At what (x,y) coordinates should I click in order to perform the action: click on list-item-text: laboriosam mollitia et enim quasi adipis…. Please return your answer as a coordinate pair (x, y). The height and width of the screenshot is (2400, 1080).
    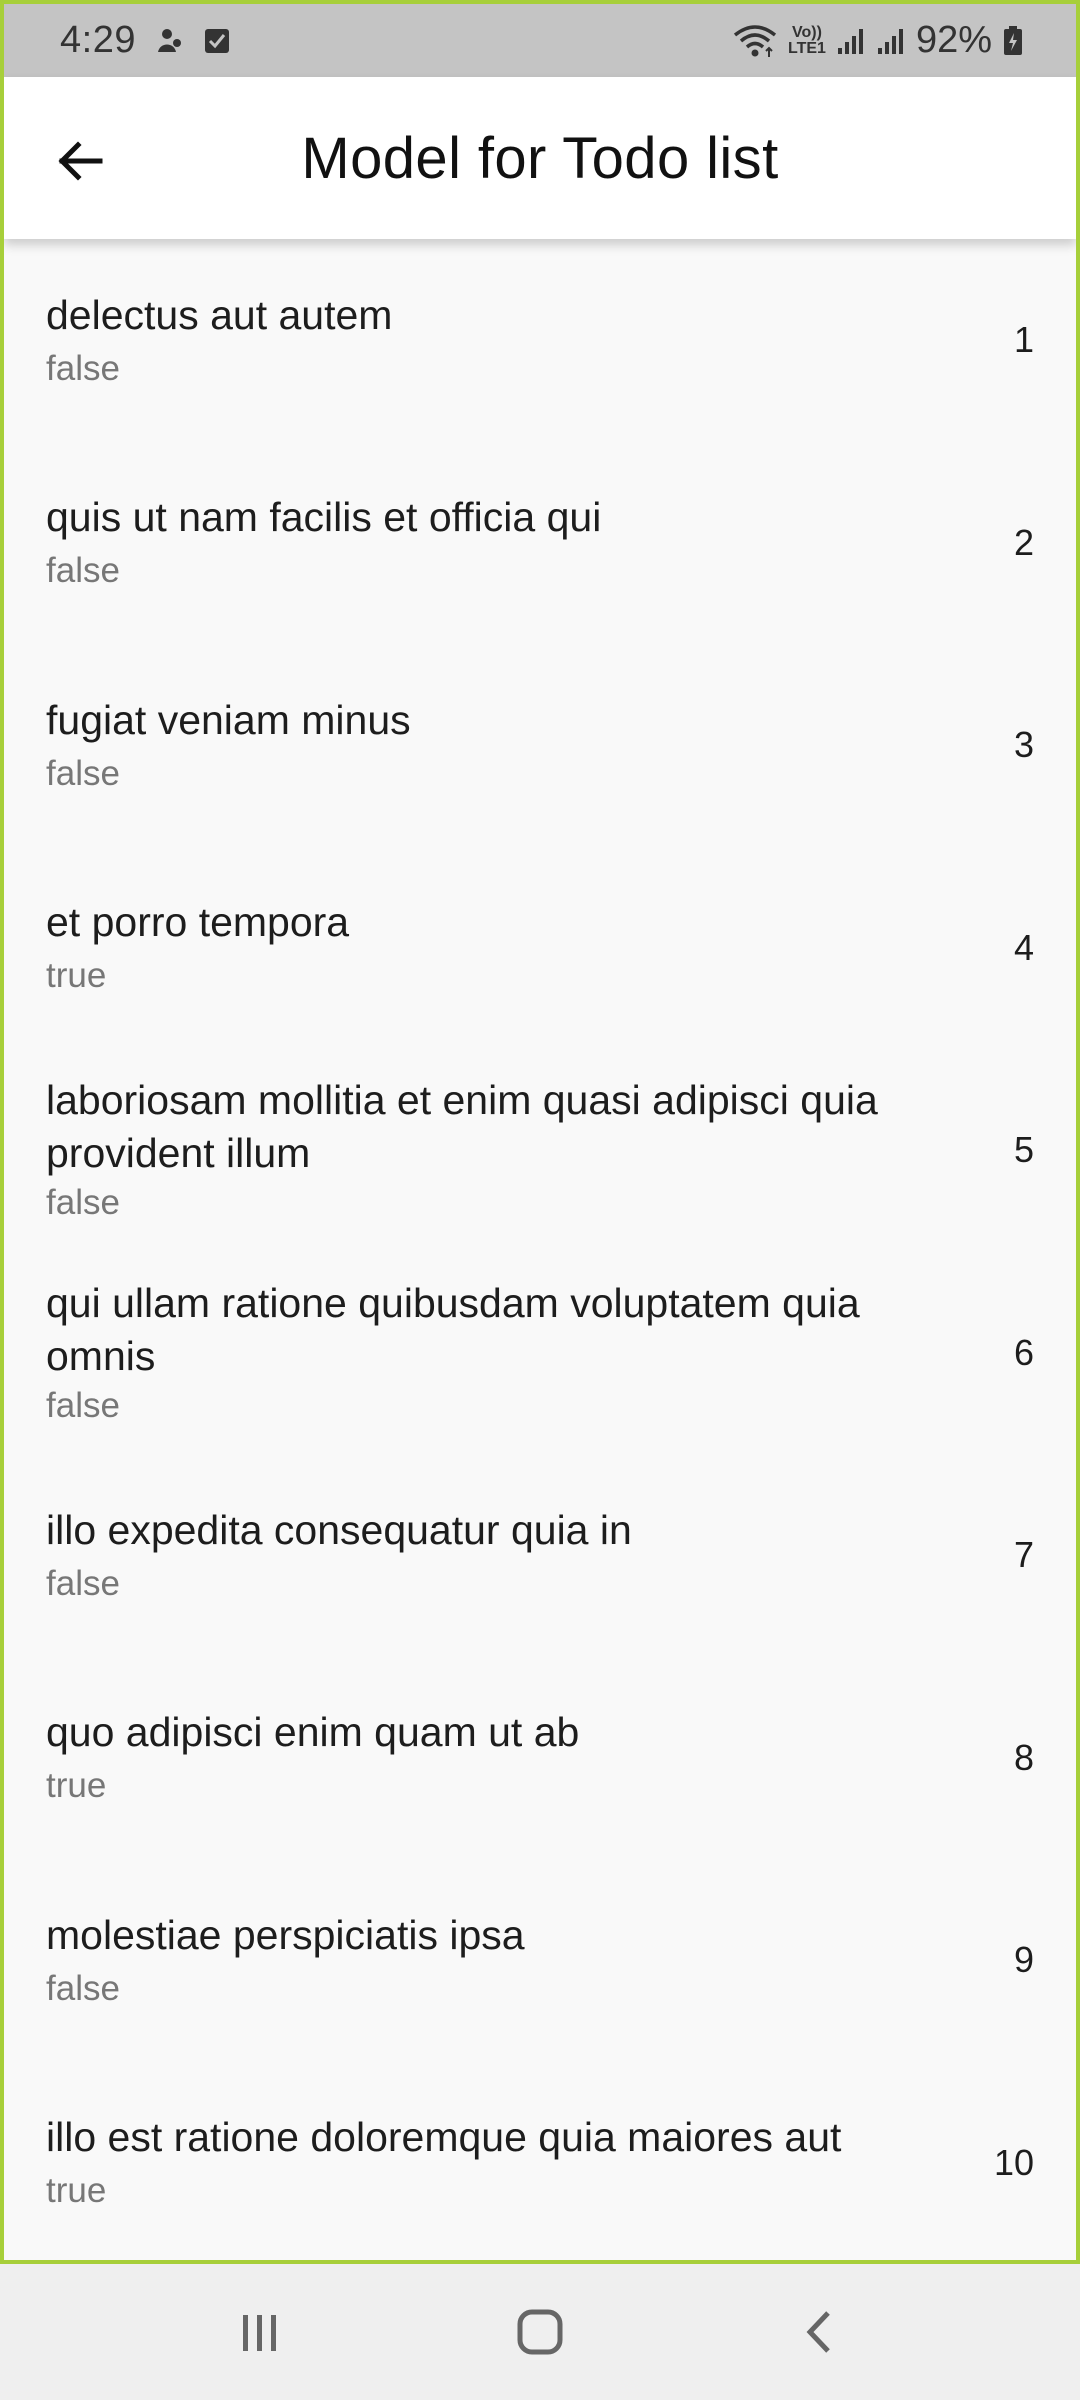
    Looking at the image, I should click on (520, 1150).